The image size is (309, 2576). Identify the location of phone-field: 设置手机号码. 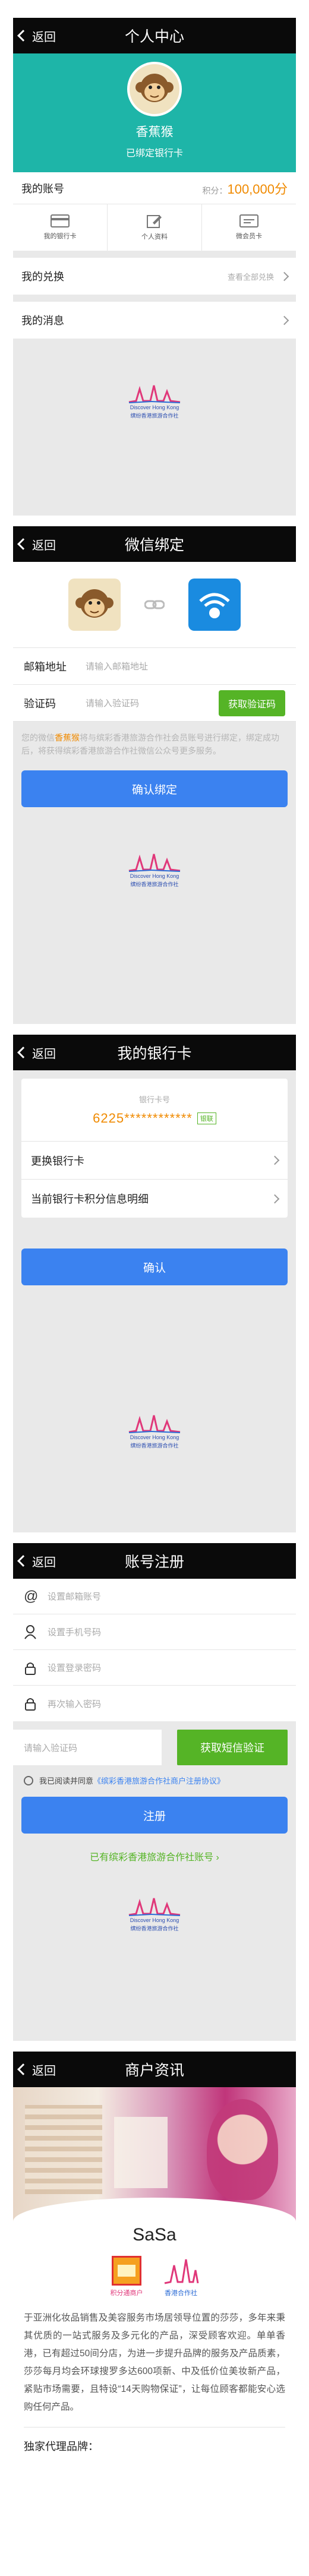
(154, 1632).